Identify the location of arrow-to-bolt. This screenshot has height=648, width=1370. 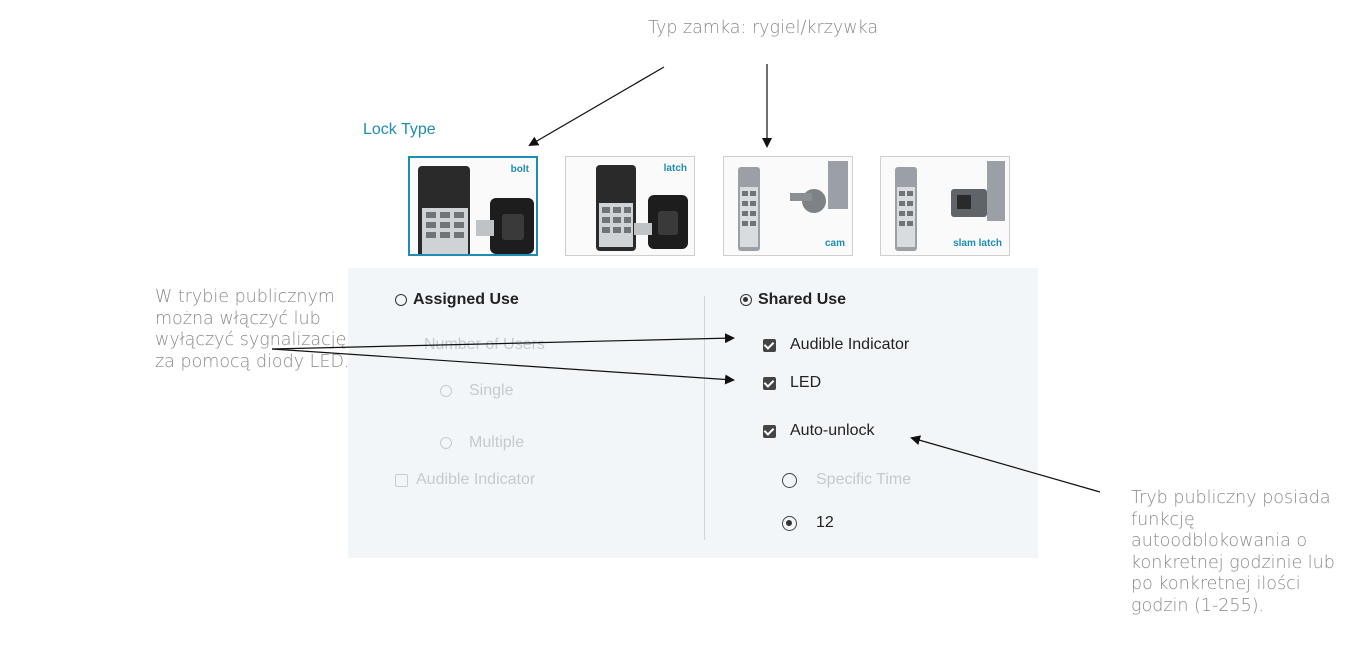
(596, 106).